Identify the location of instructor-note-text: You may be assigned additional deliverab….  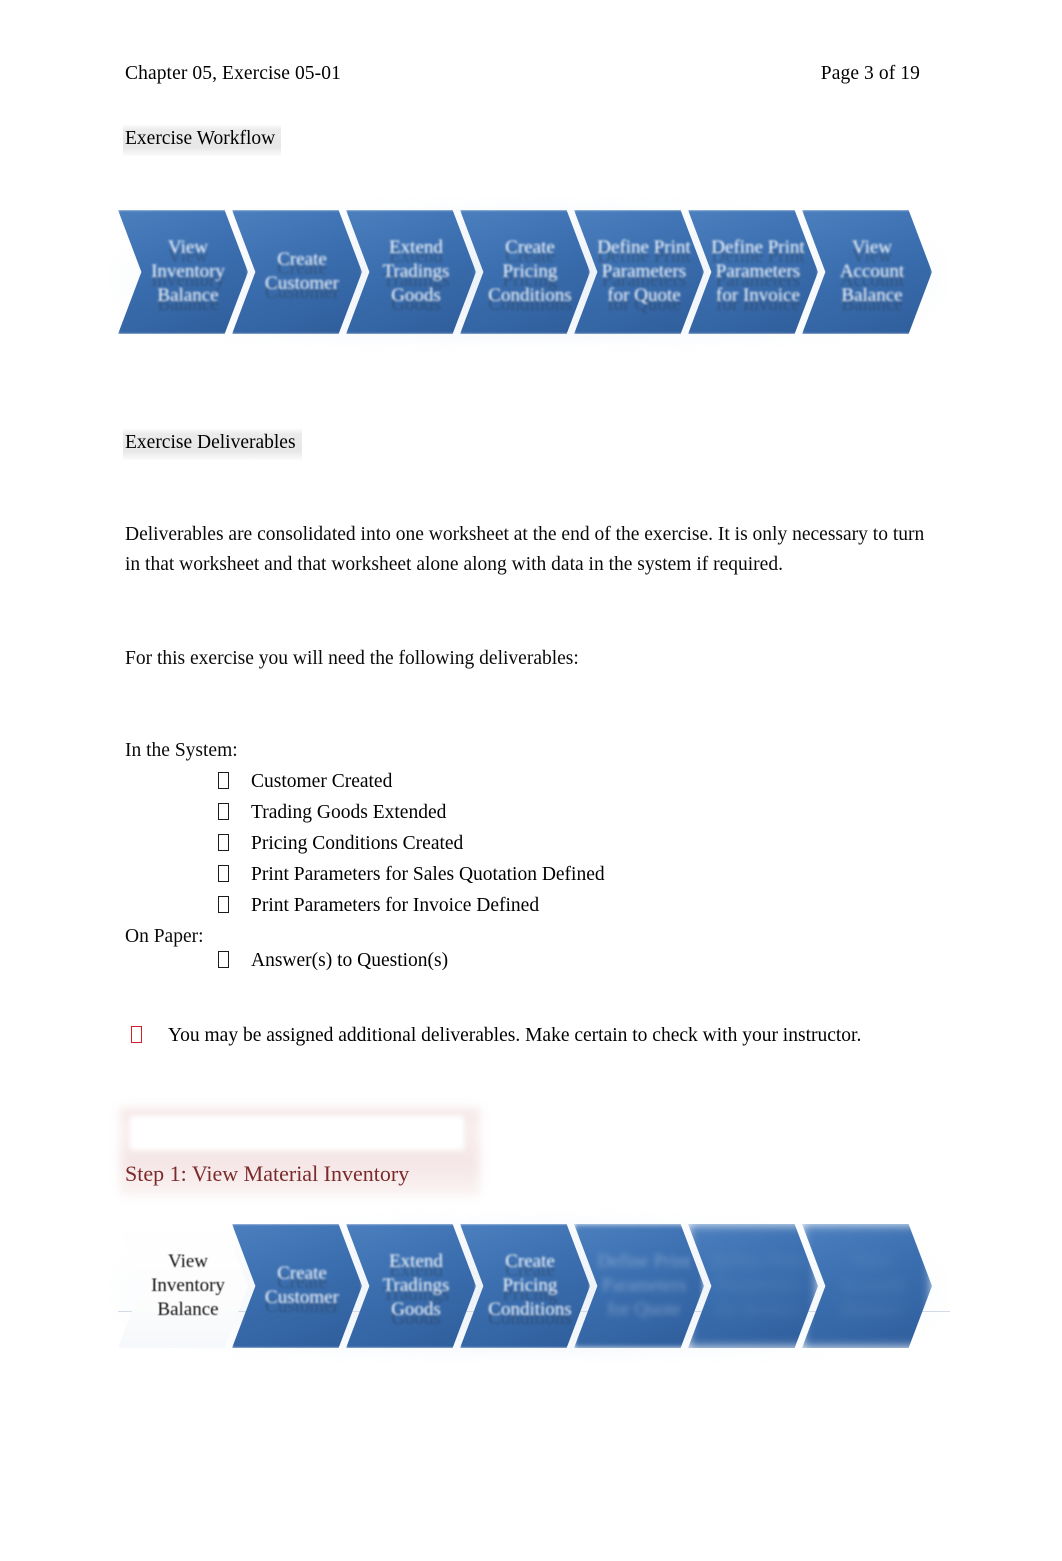
(515, 1035).